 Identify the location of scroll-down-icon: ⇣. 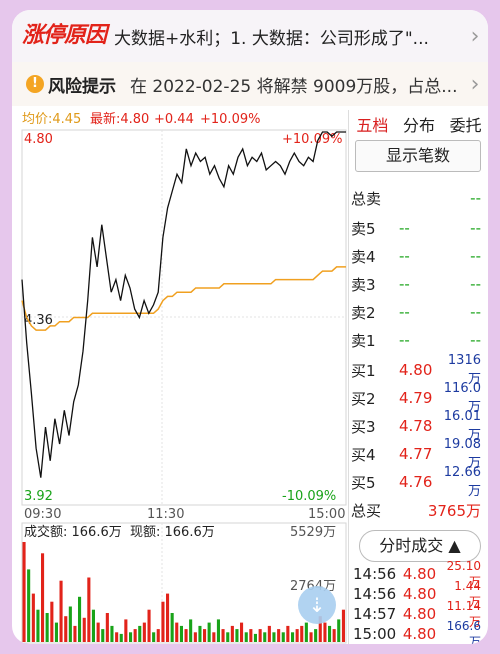
(317, 605).